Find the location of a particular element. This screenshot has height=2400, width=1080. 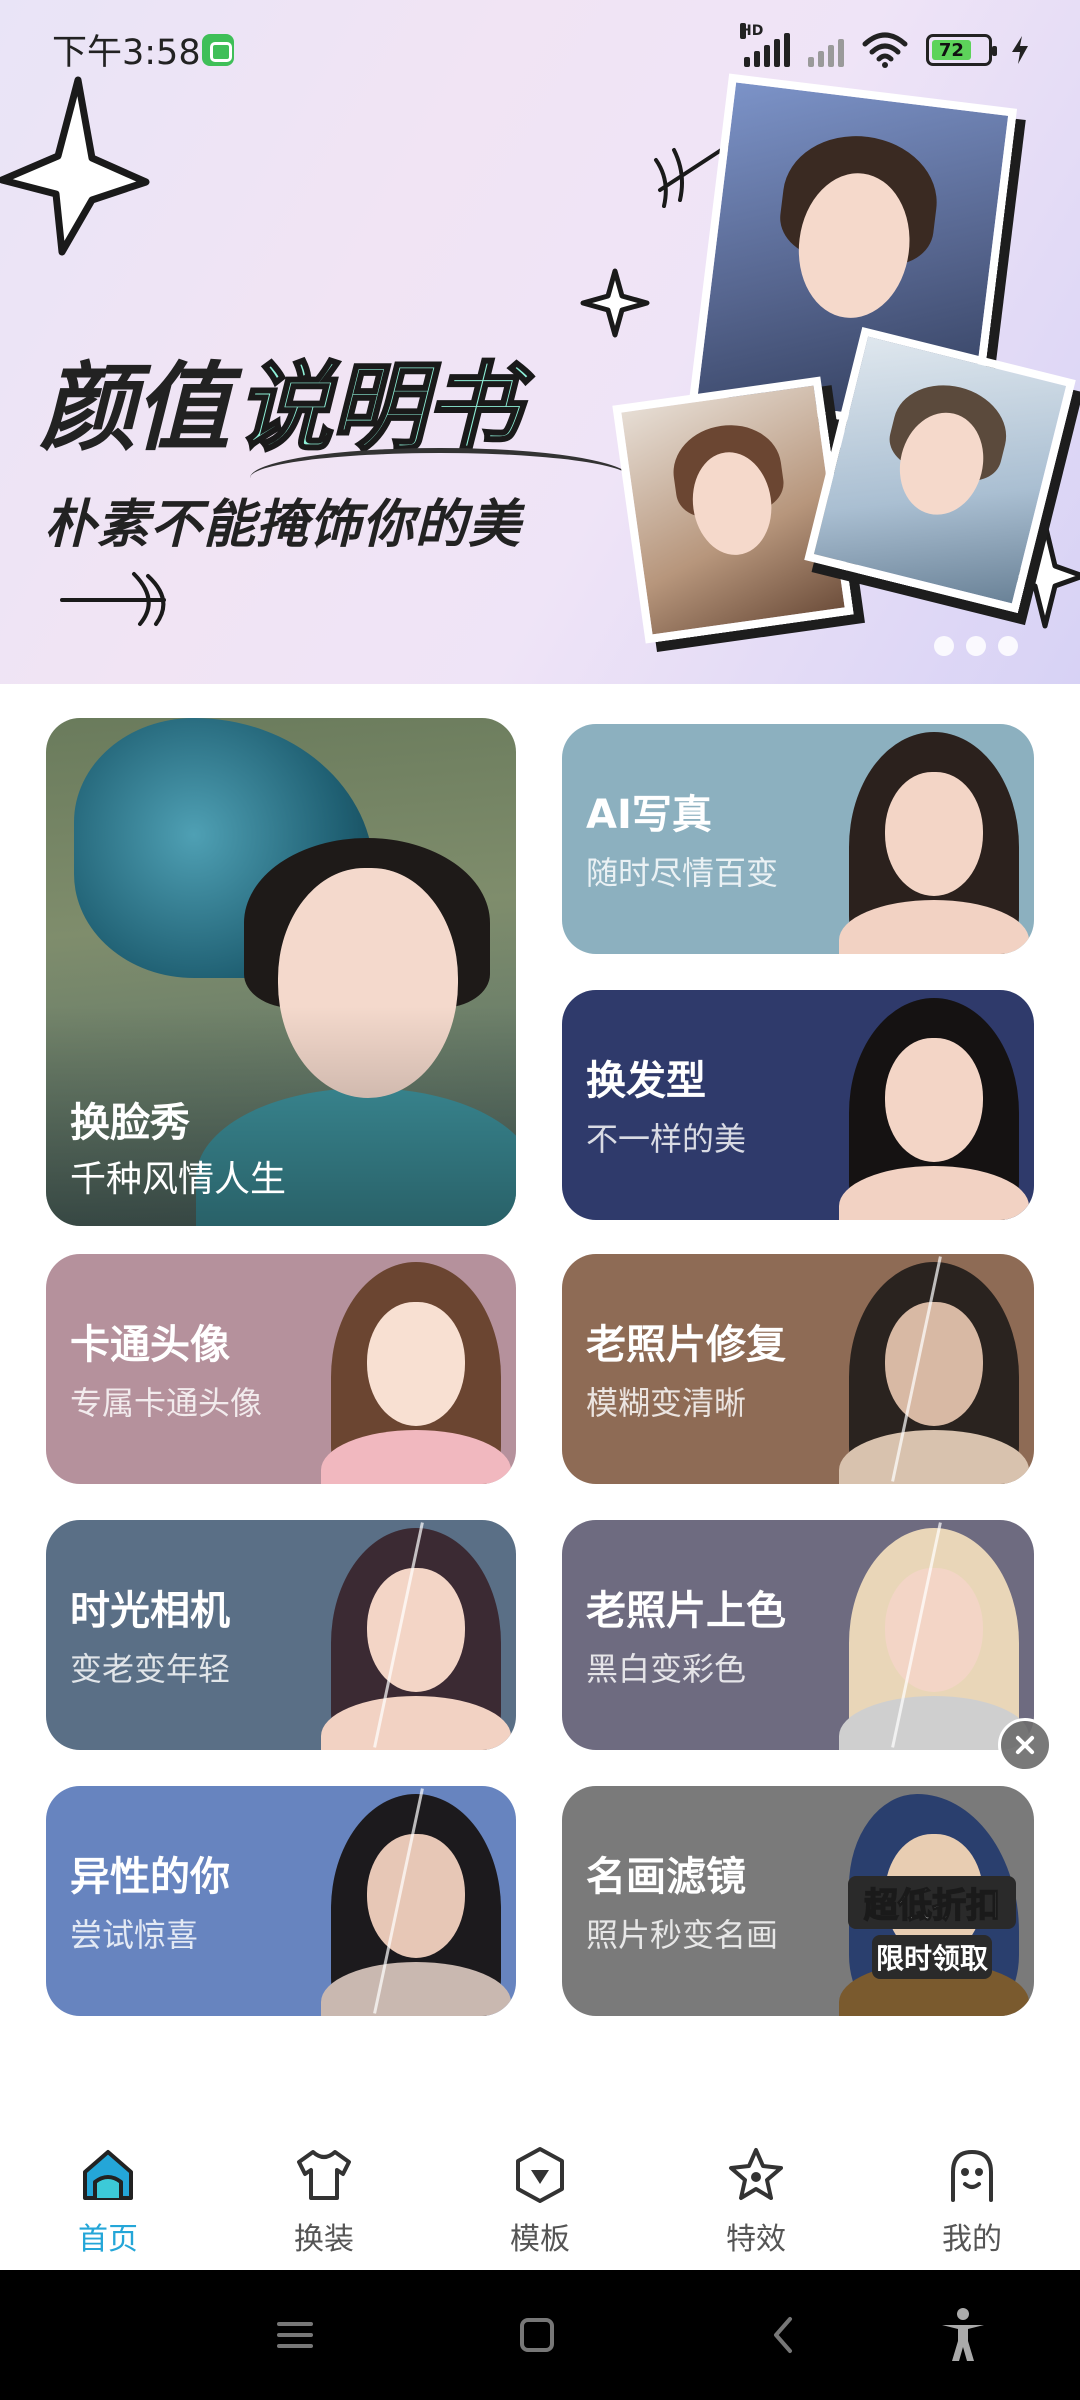

banner-subtitle: 朴素不能掩饰你的美 is located at coordinates (283, 525).